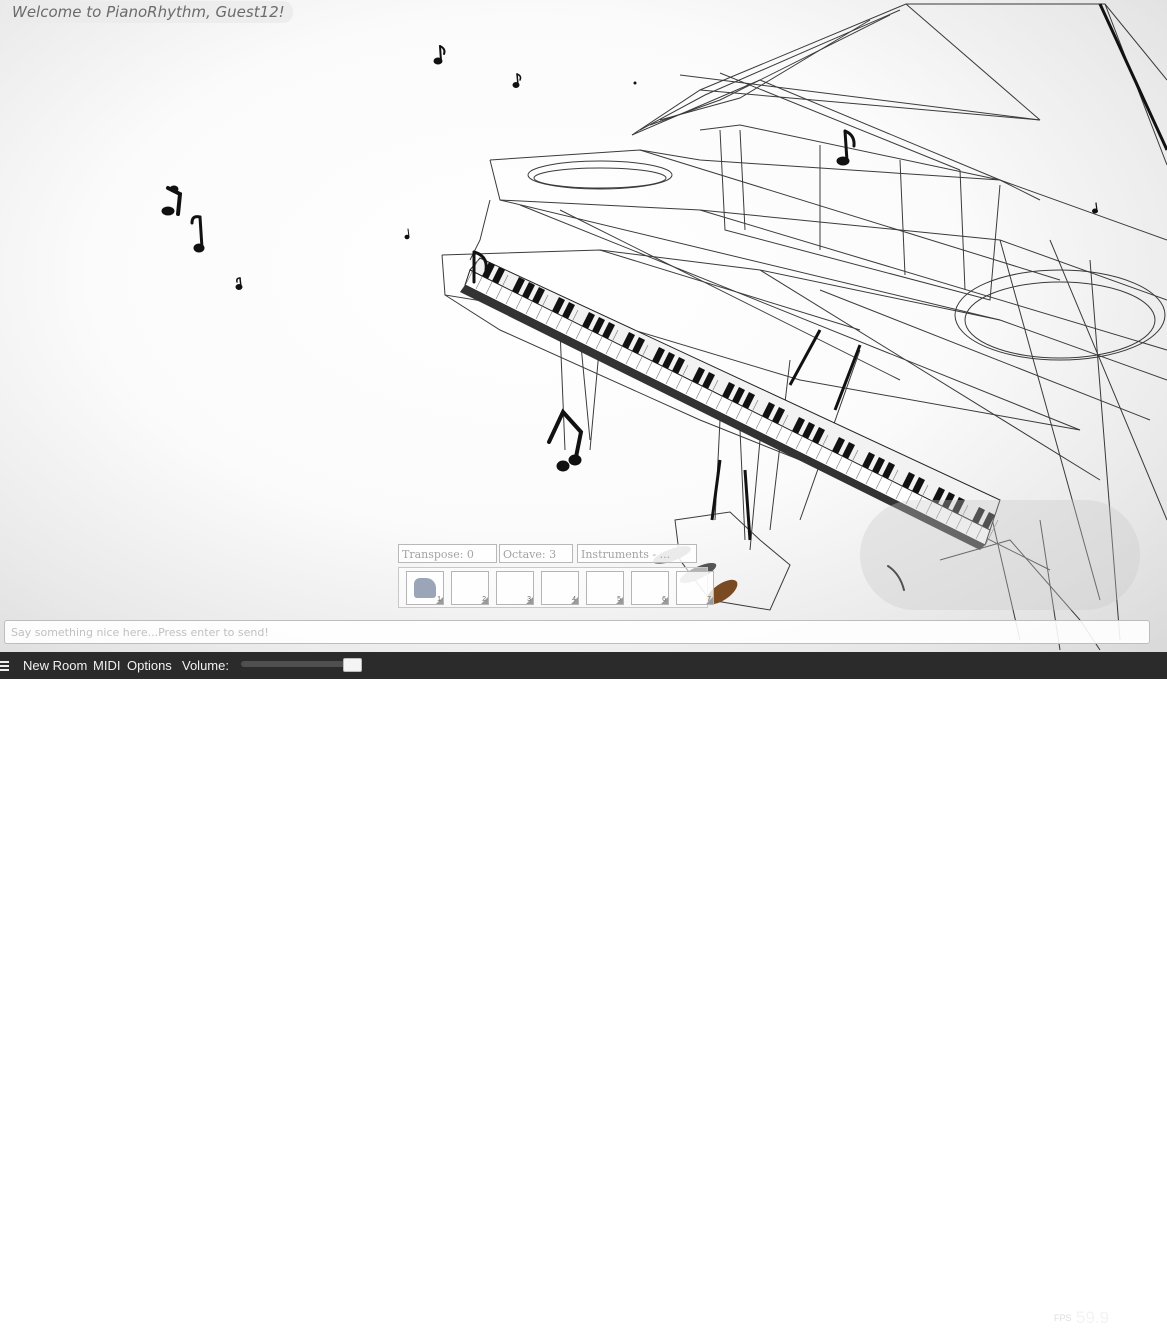 The height and width of the screenshot is (1340, 1167). Describe the element at coordinates (650, 588) in the screenshot. I see `instrument-slot: 6` at that location.